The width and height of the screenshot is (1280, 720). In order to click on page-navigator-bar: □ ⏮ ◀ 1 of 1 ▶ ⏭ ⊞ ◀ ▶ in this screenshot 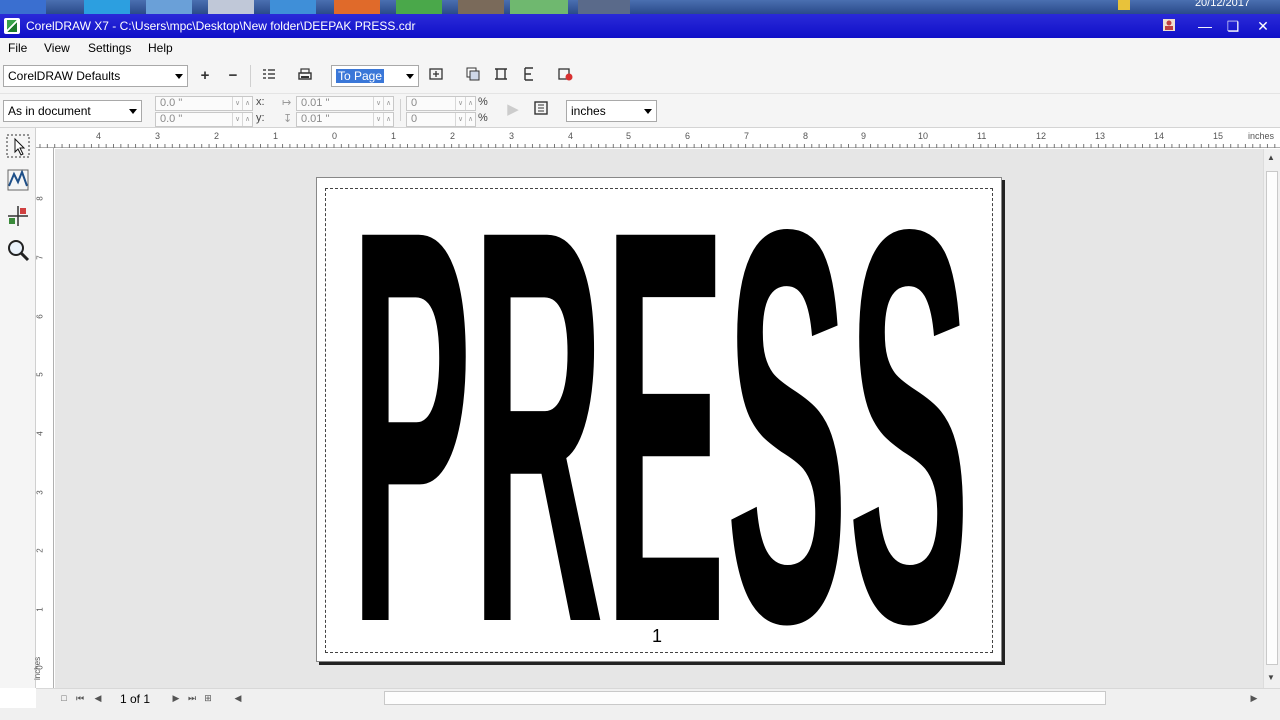, I will do `click(658, 698)`.